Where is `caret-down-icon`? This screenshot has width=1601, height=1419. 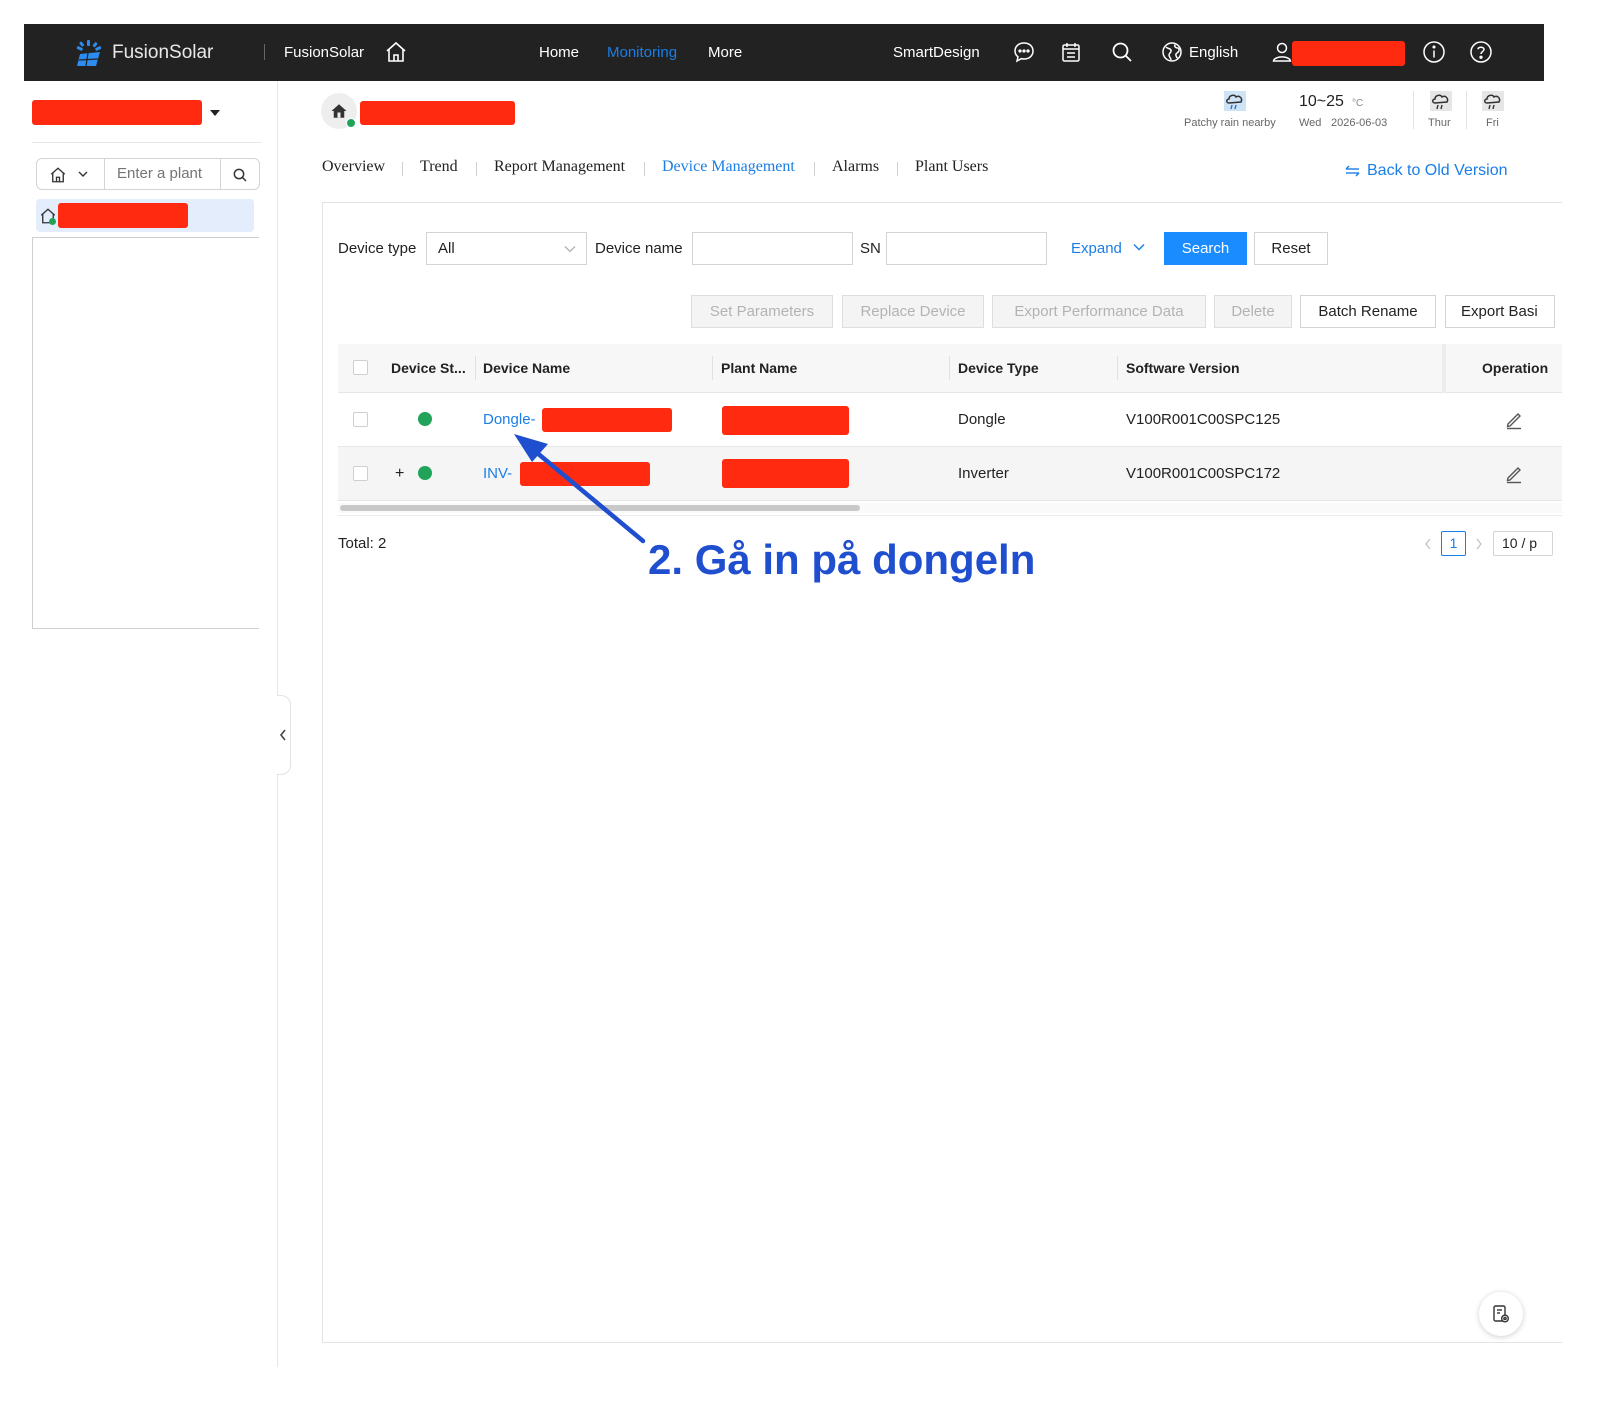 caret-down-icon is located at coordinates (215, 113).